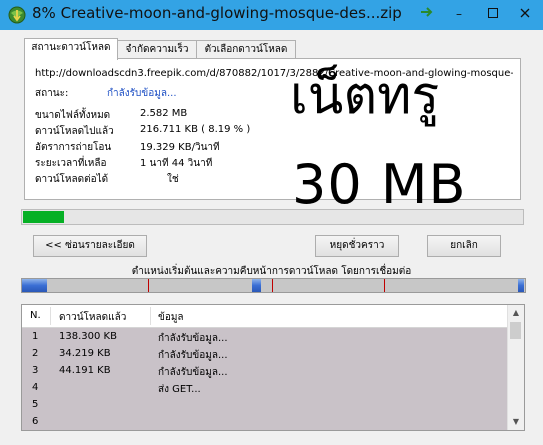  Describe the element at coordinates (365, 96) in the screenshot. I see `overlay-caption: เน็ตทรู` at that location.